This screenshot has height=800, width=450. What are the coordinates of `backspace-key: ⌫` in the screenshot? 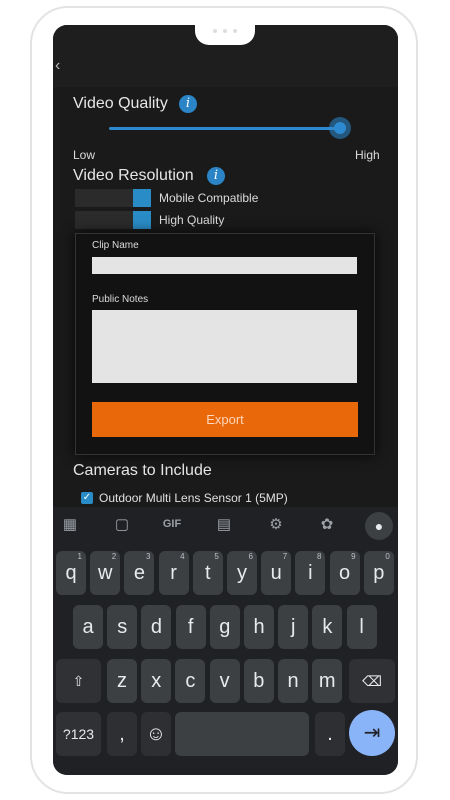 It's located at (372, 681).